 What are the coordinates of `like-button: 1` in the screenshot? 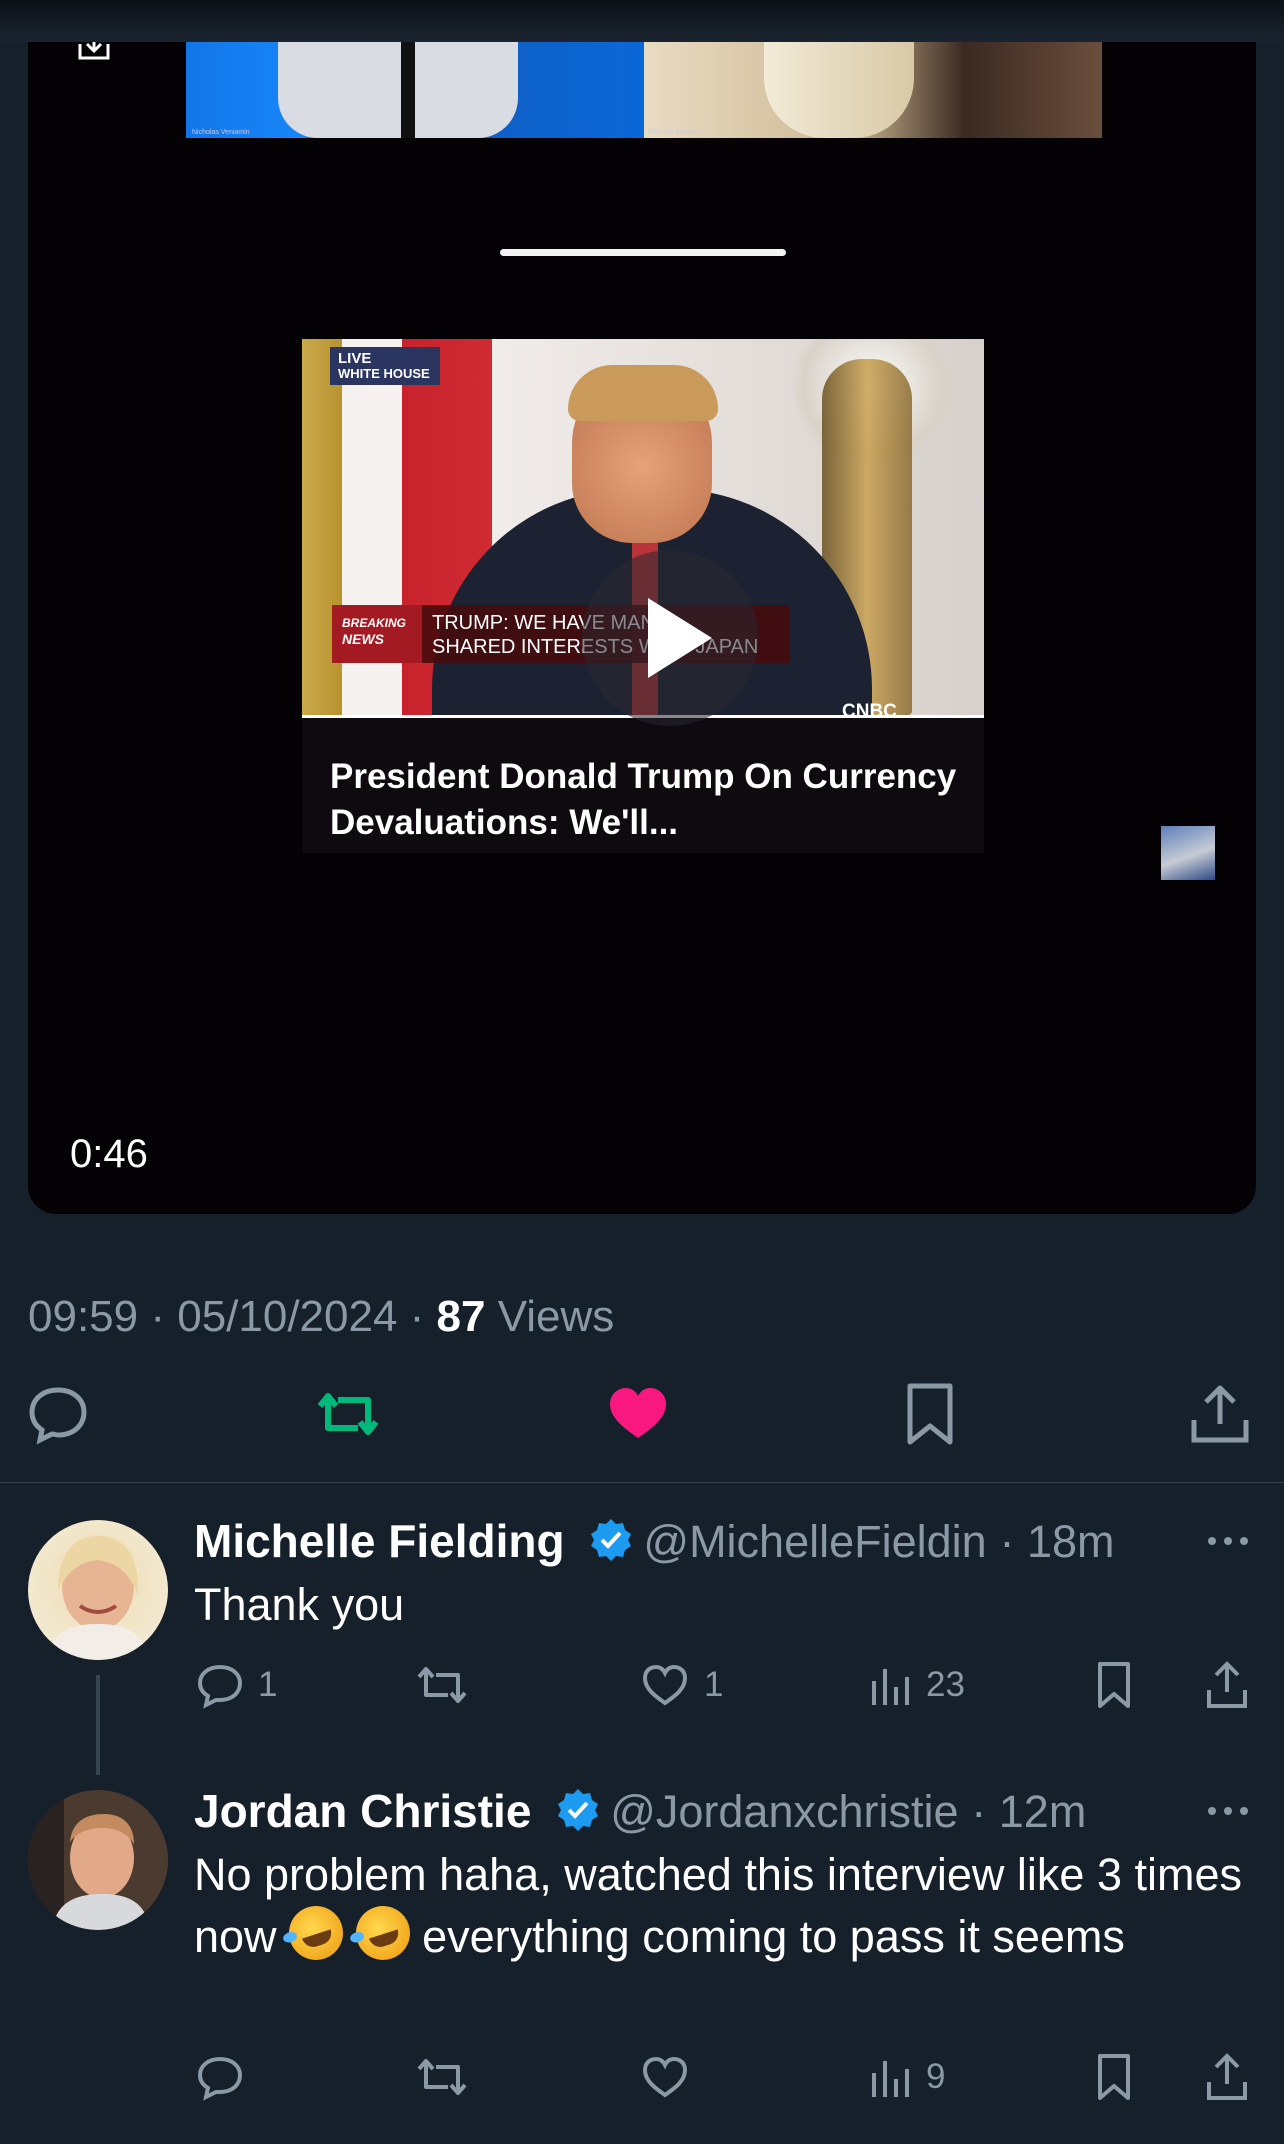 It's located at (681, 1685).